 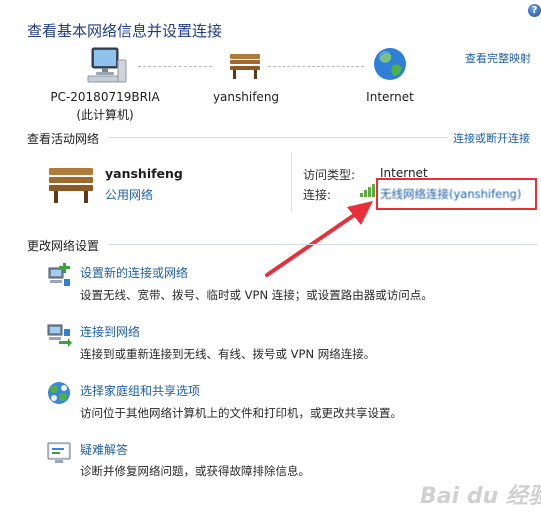 What do you see at coordinates (534, 10) in the screenshot?
I see `help-icon: ?` at bounding box center [534, 10].